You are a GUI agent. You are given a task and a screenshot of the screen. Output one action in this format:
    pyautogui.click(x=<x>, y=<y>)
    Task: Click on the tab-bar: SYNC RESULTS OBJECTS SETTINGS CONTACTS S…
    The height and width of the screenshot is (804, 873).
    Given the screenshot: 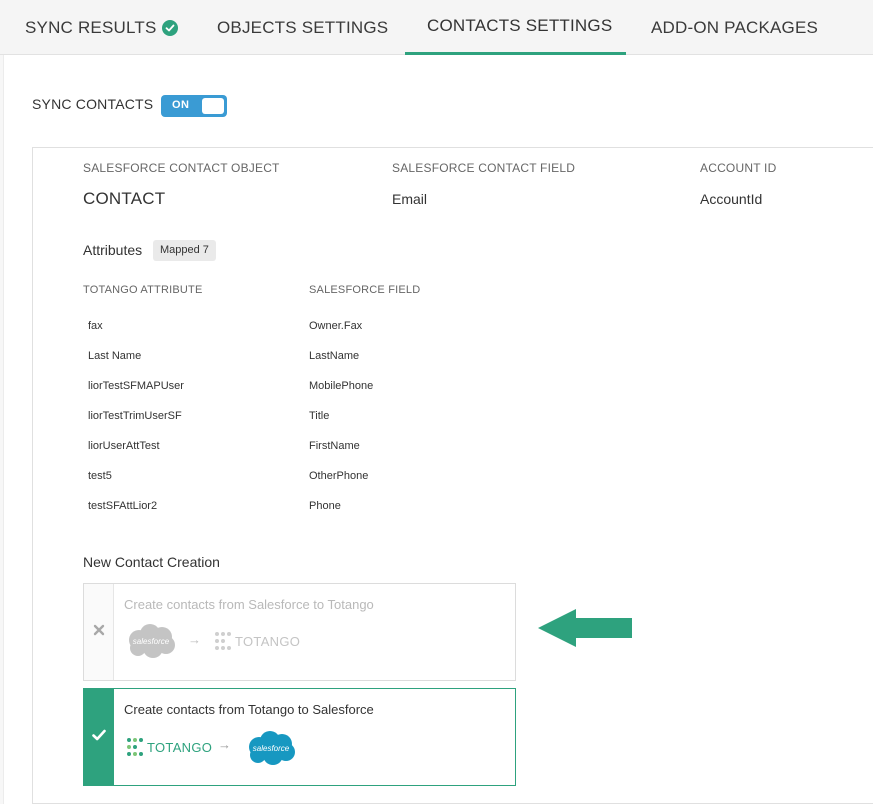 What is the action you would take?
    pyautogui.click(x=436, y=27)
    